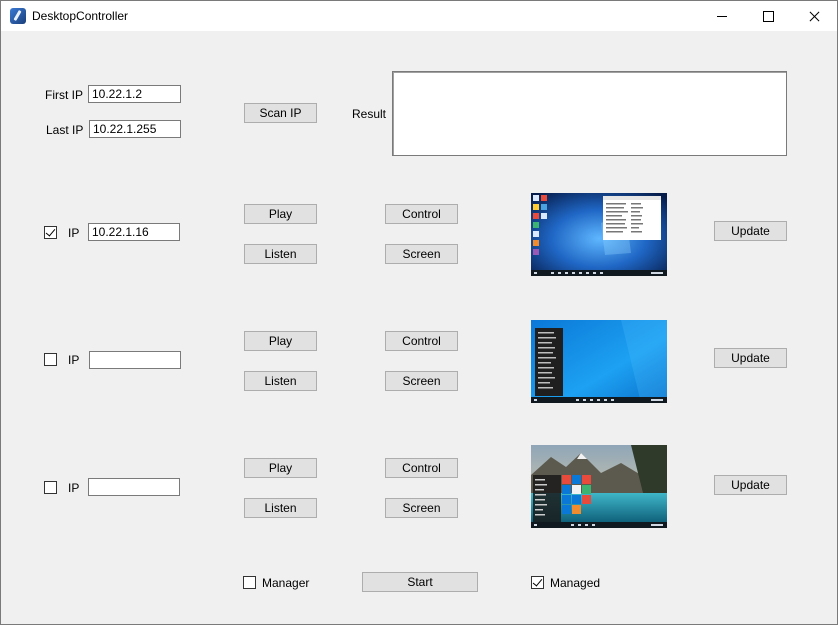  I want to click on start-button: Start, so click(420, 582).